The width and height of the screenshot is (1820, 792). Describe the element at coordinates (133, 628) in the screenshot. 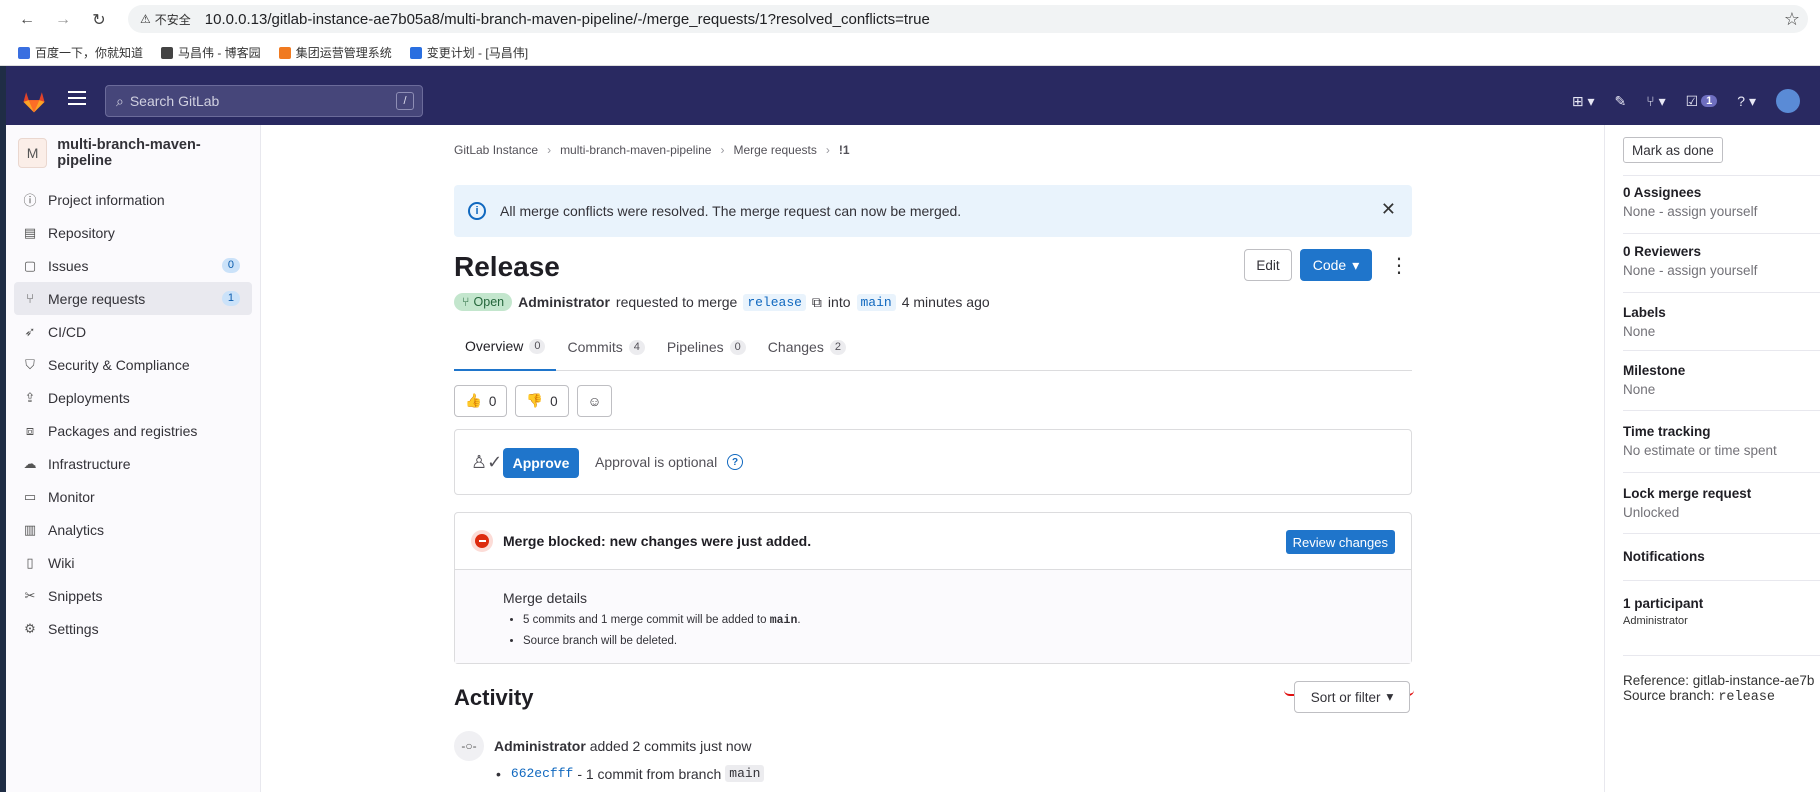

I see `sidebar-item-settings: ⚙ Settings` at that location.